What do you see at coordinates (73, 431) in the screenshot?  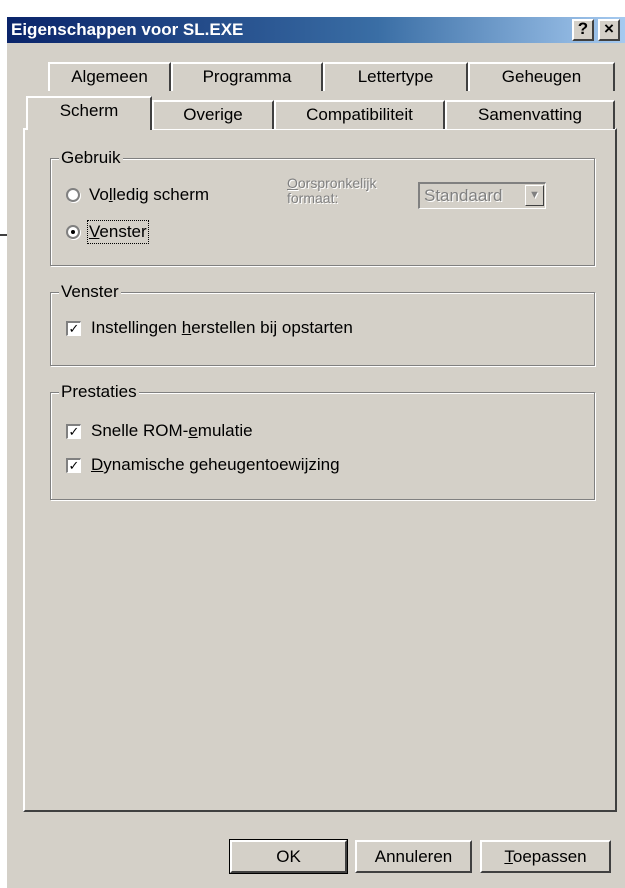 I see `checkbox-rom-emulatie-box: ✓` at bounding box center [73, 431].